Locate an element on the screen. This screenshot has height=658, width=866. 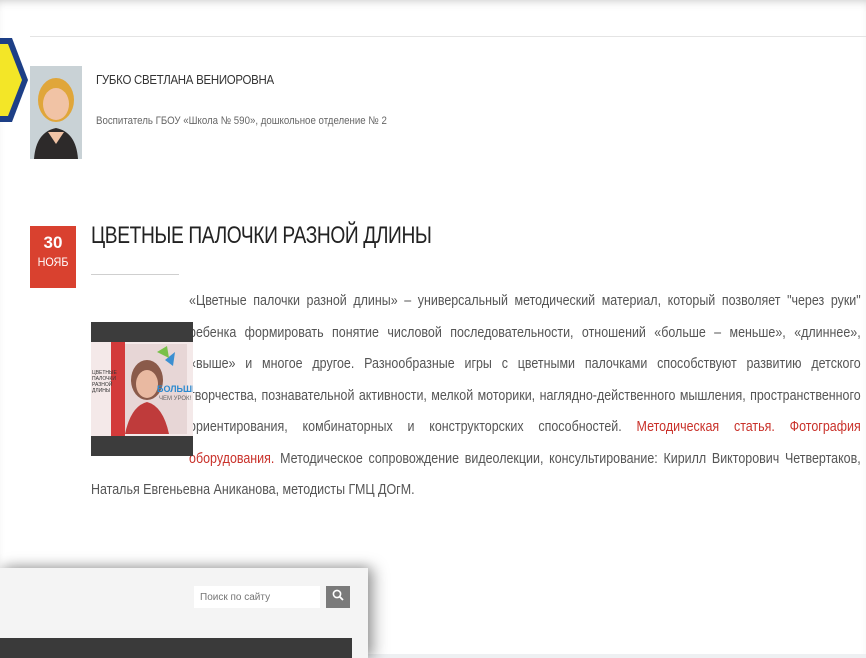
author-name: ГУБКО СВЕТЛАНА ВЕНИОРОВНА is located at coordinates (185, 79).